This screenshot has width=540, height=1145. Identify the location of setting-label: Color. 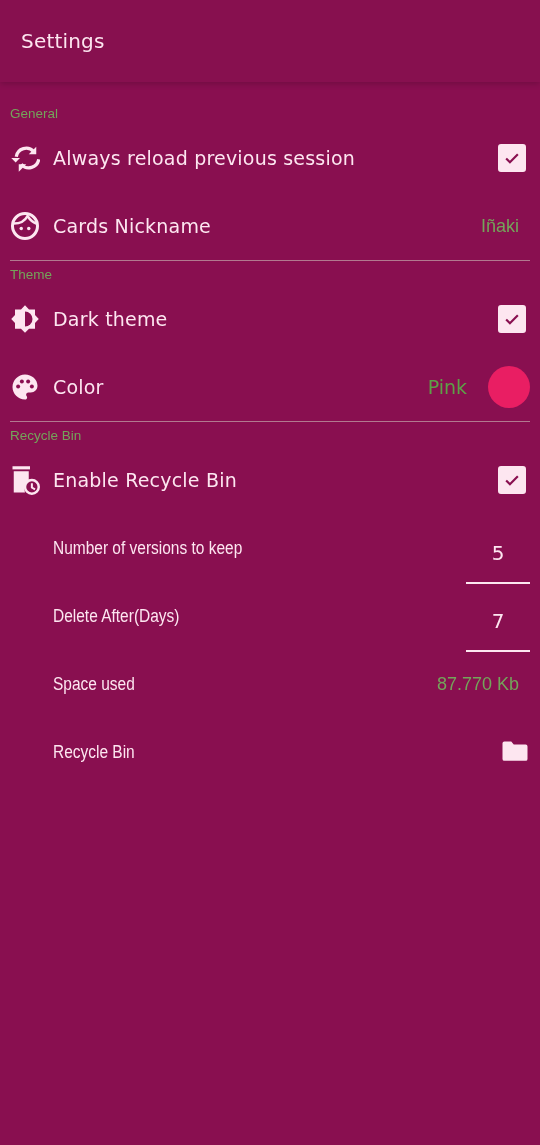
(78, 387).